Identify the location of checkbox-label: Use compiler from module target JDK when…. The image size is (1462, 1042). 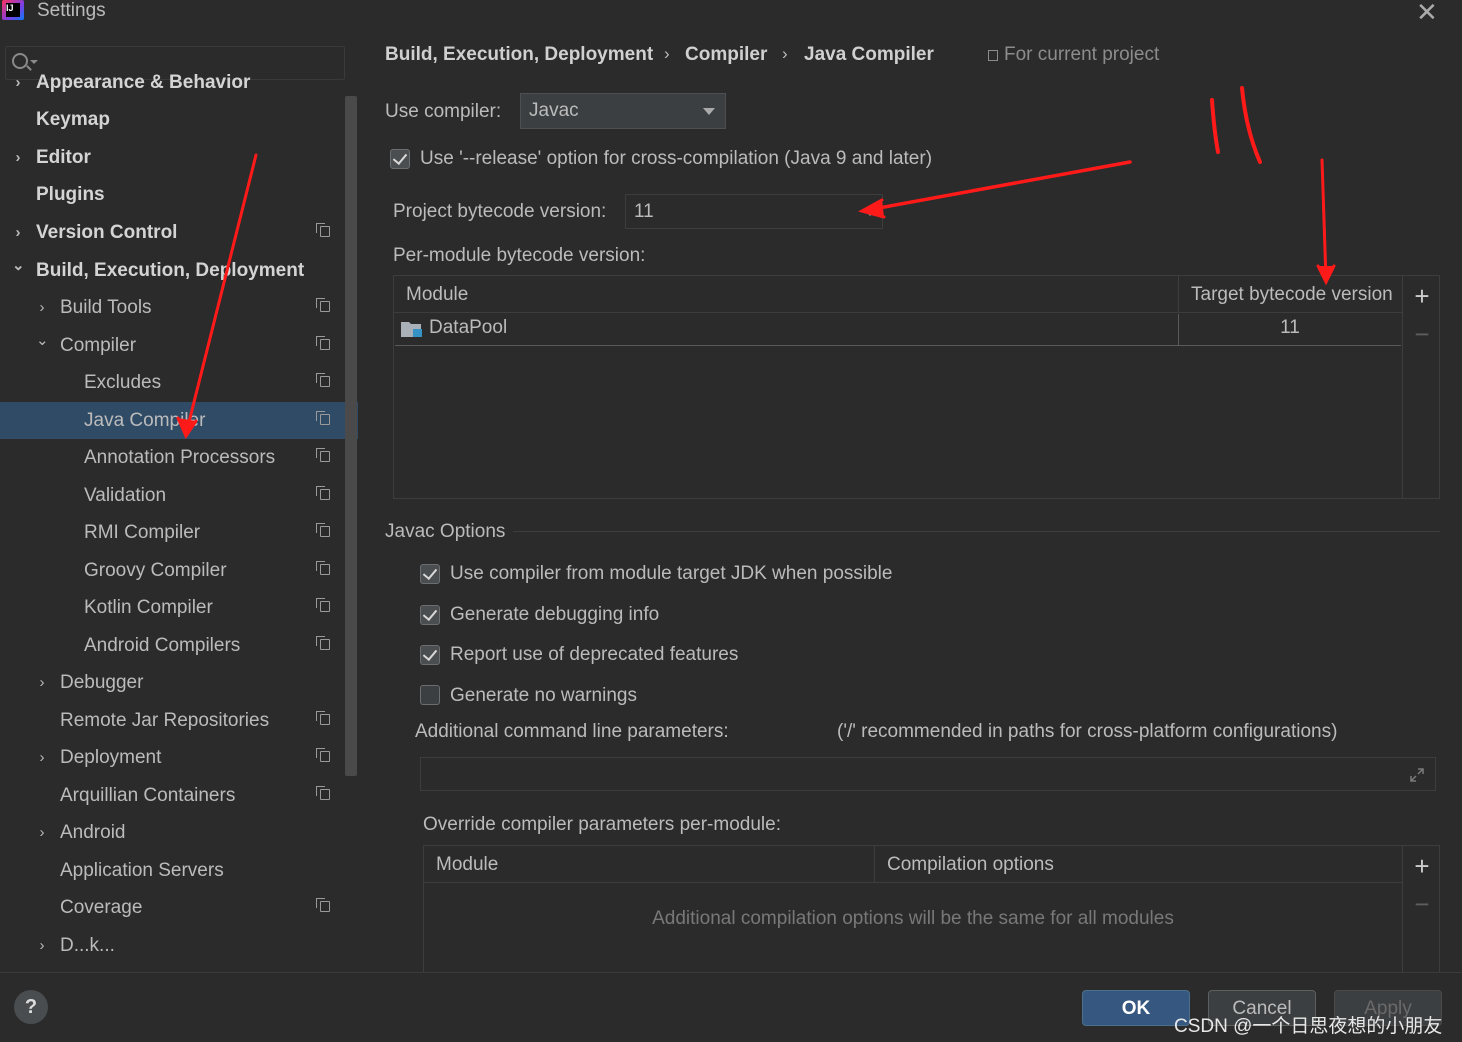
(671, 573).